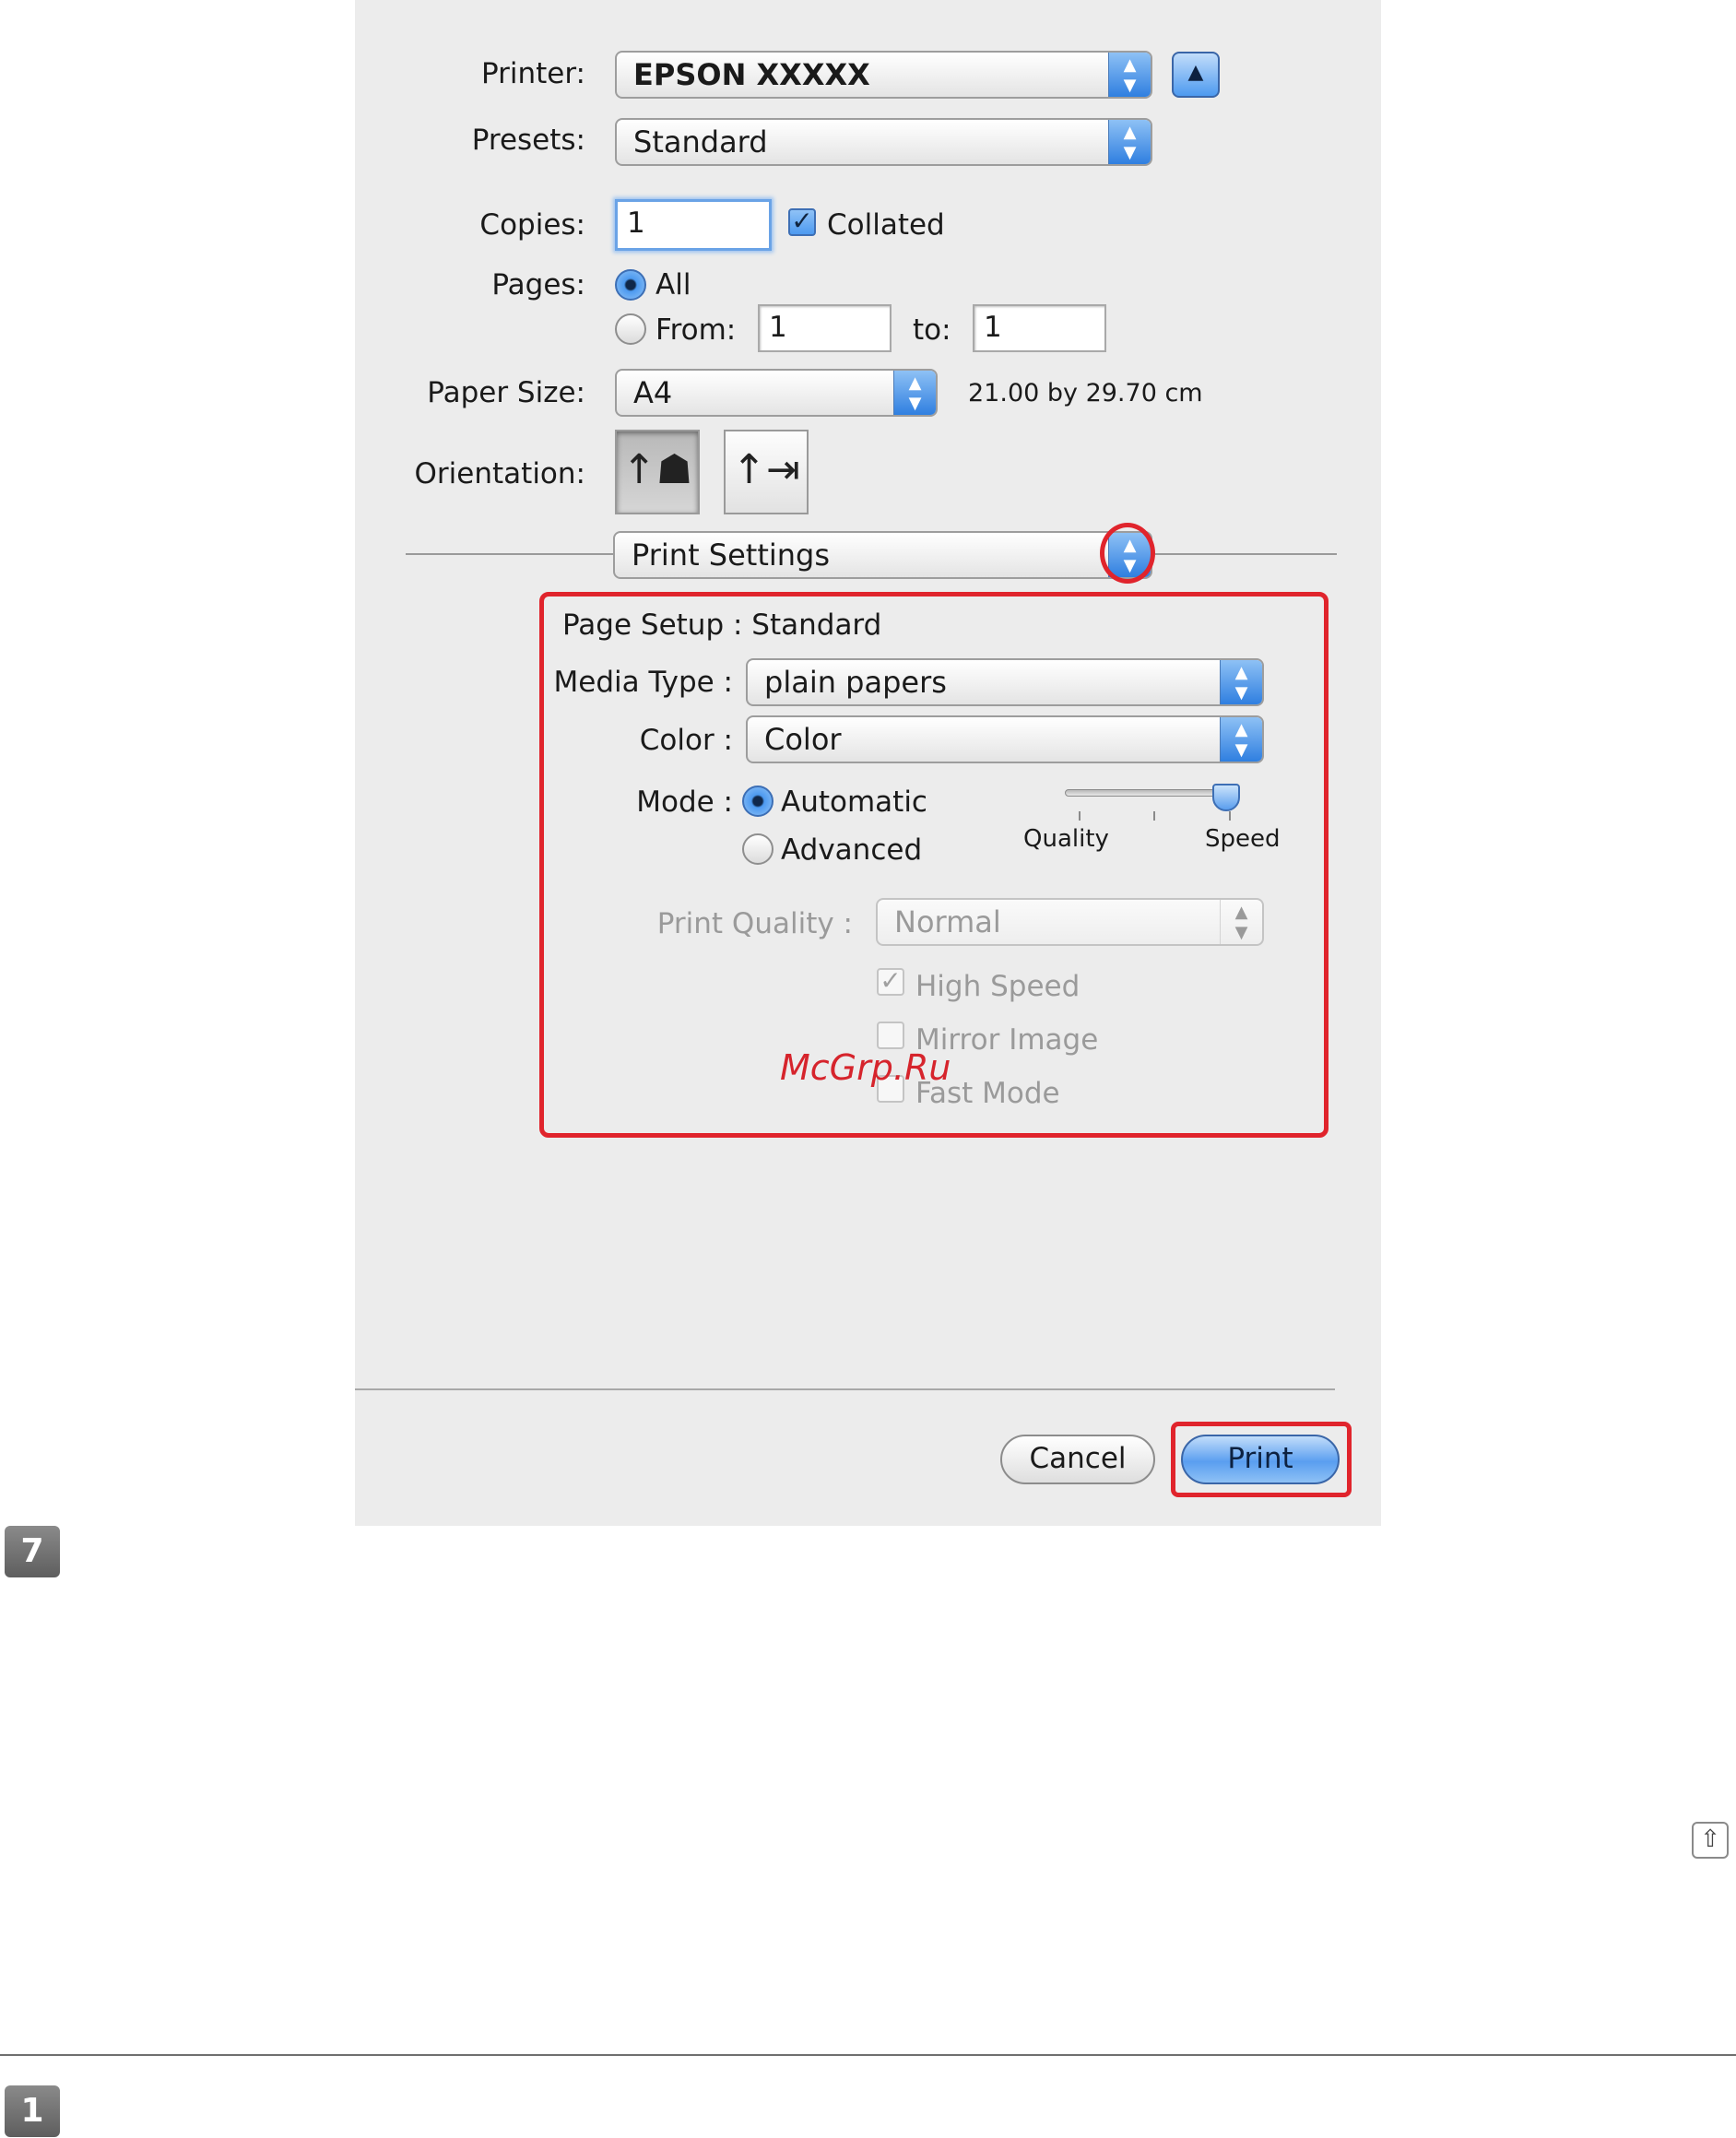 The height and width of the screenshot is (2138, 1736). What do you see at coordinates (1070, 922) in the screenshot?
I see `print-quality-popup: Normal ▲ ▼` at bounding box center [1070, 922].